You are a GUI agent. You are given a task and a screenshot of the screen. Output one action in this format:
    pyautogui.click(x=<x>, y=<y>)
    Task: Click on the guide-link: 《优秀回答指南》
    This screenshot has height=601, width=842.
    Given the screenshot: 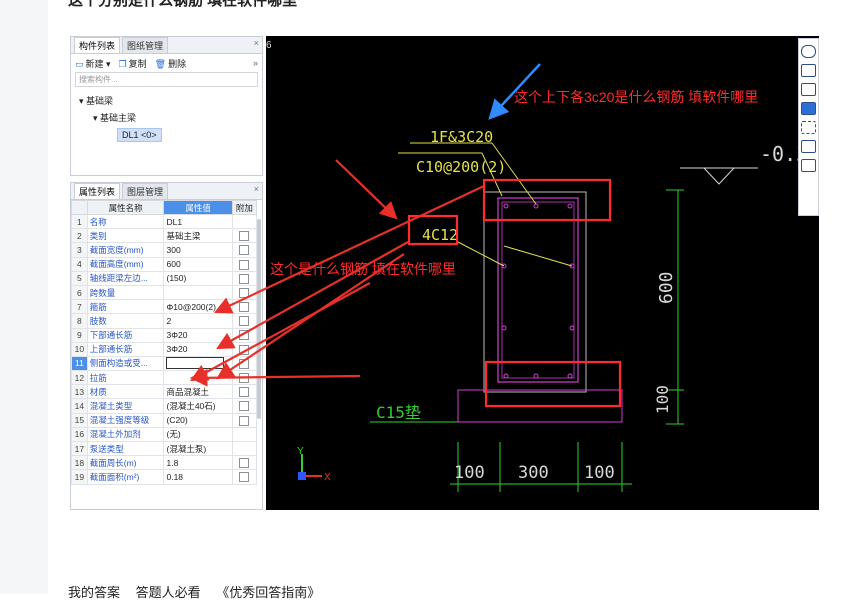 What is the action you would take?
    pyautogui.click(x=268, y=592)
    